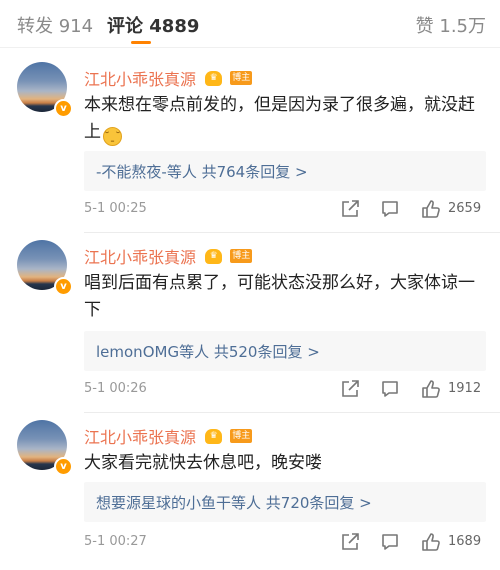 This screenshot has height=570, width=500. Describe the element at coordinates (234, 502) in the screenshot. I see `reply-summary-link: 想要源星球的小鱼干等人 共720条回复 >` at that location.